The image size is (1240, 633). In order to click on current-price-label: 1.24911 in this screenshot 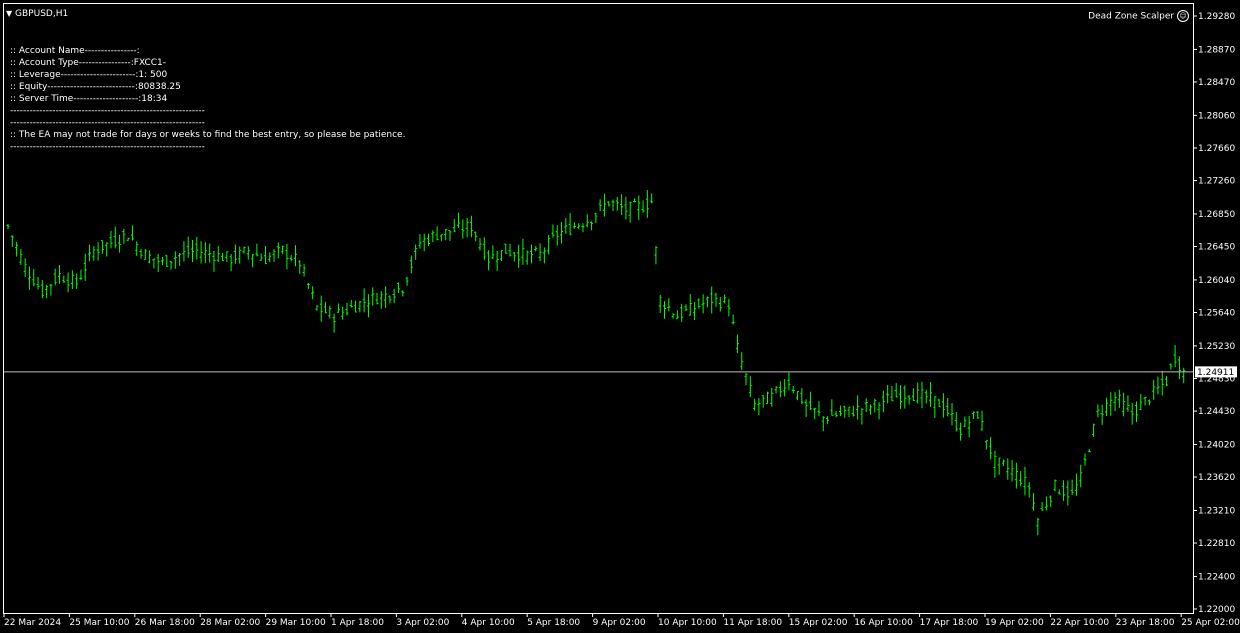, I will do `click(1215, 373)`.